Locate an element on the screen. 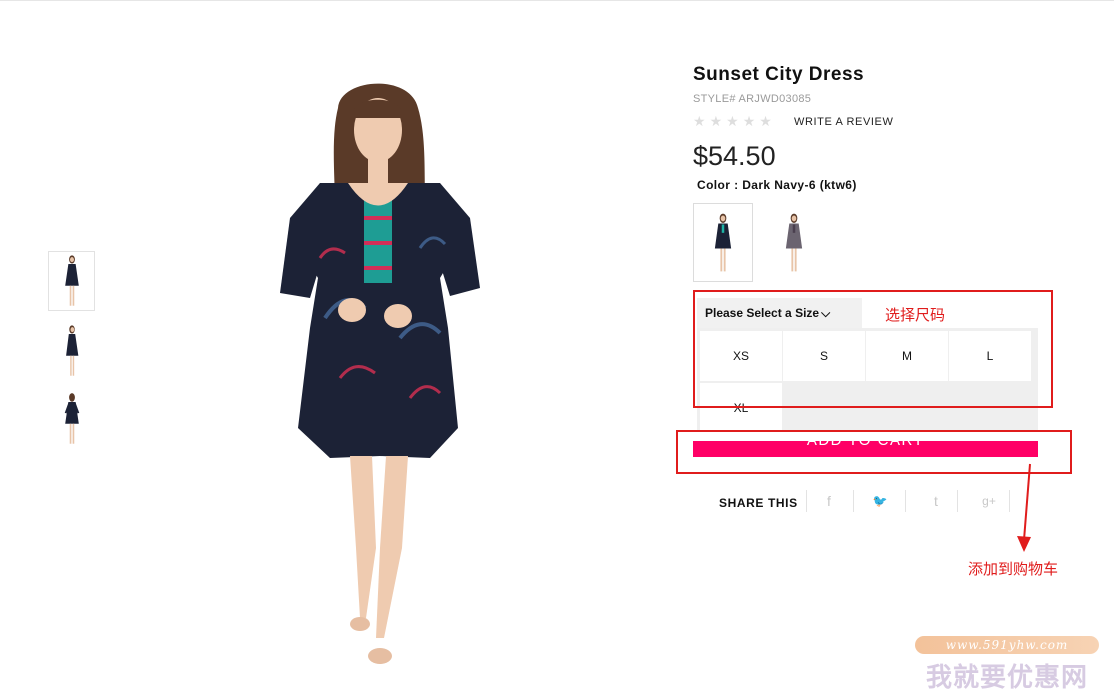  thumbnail-side-image is located at coordinates (71, 350).